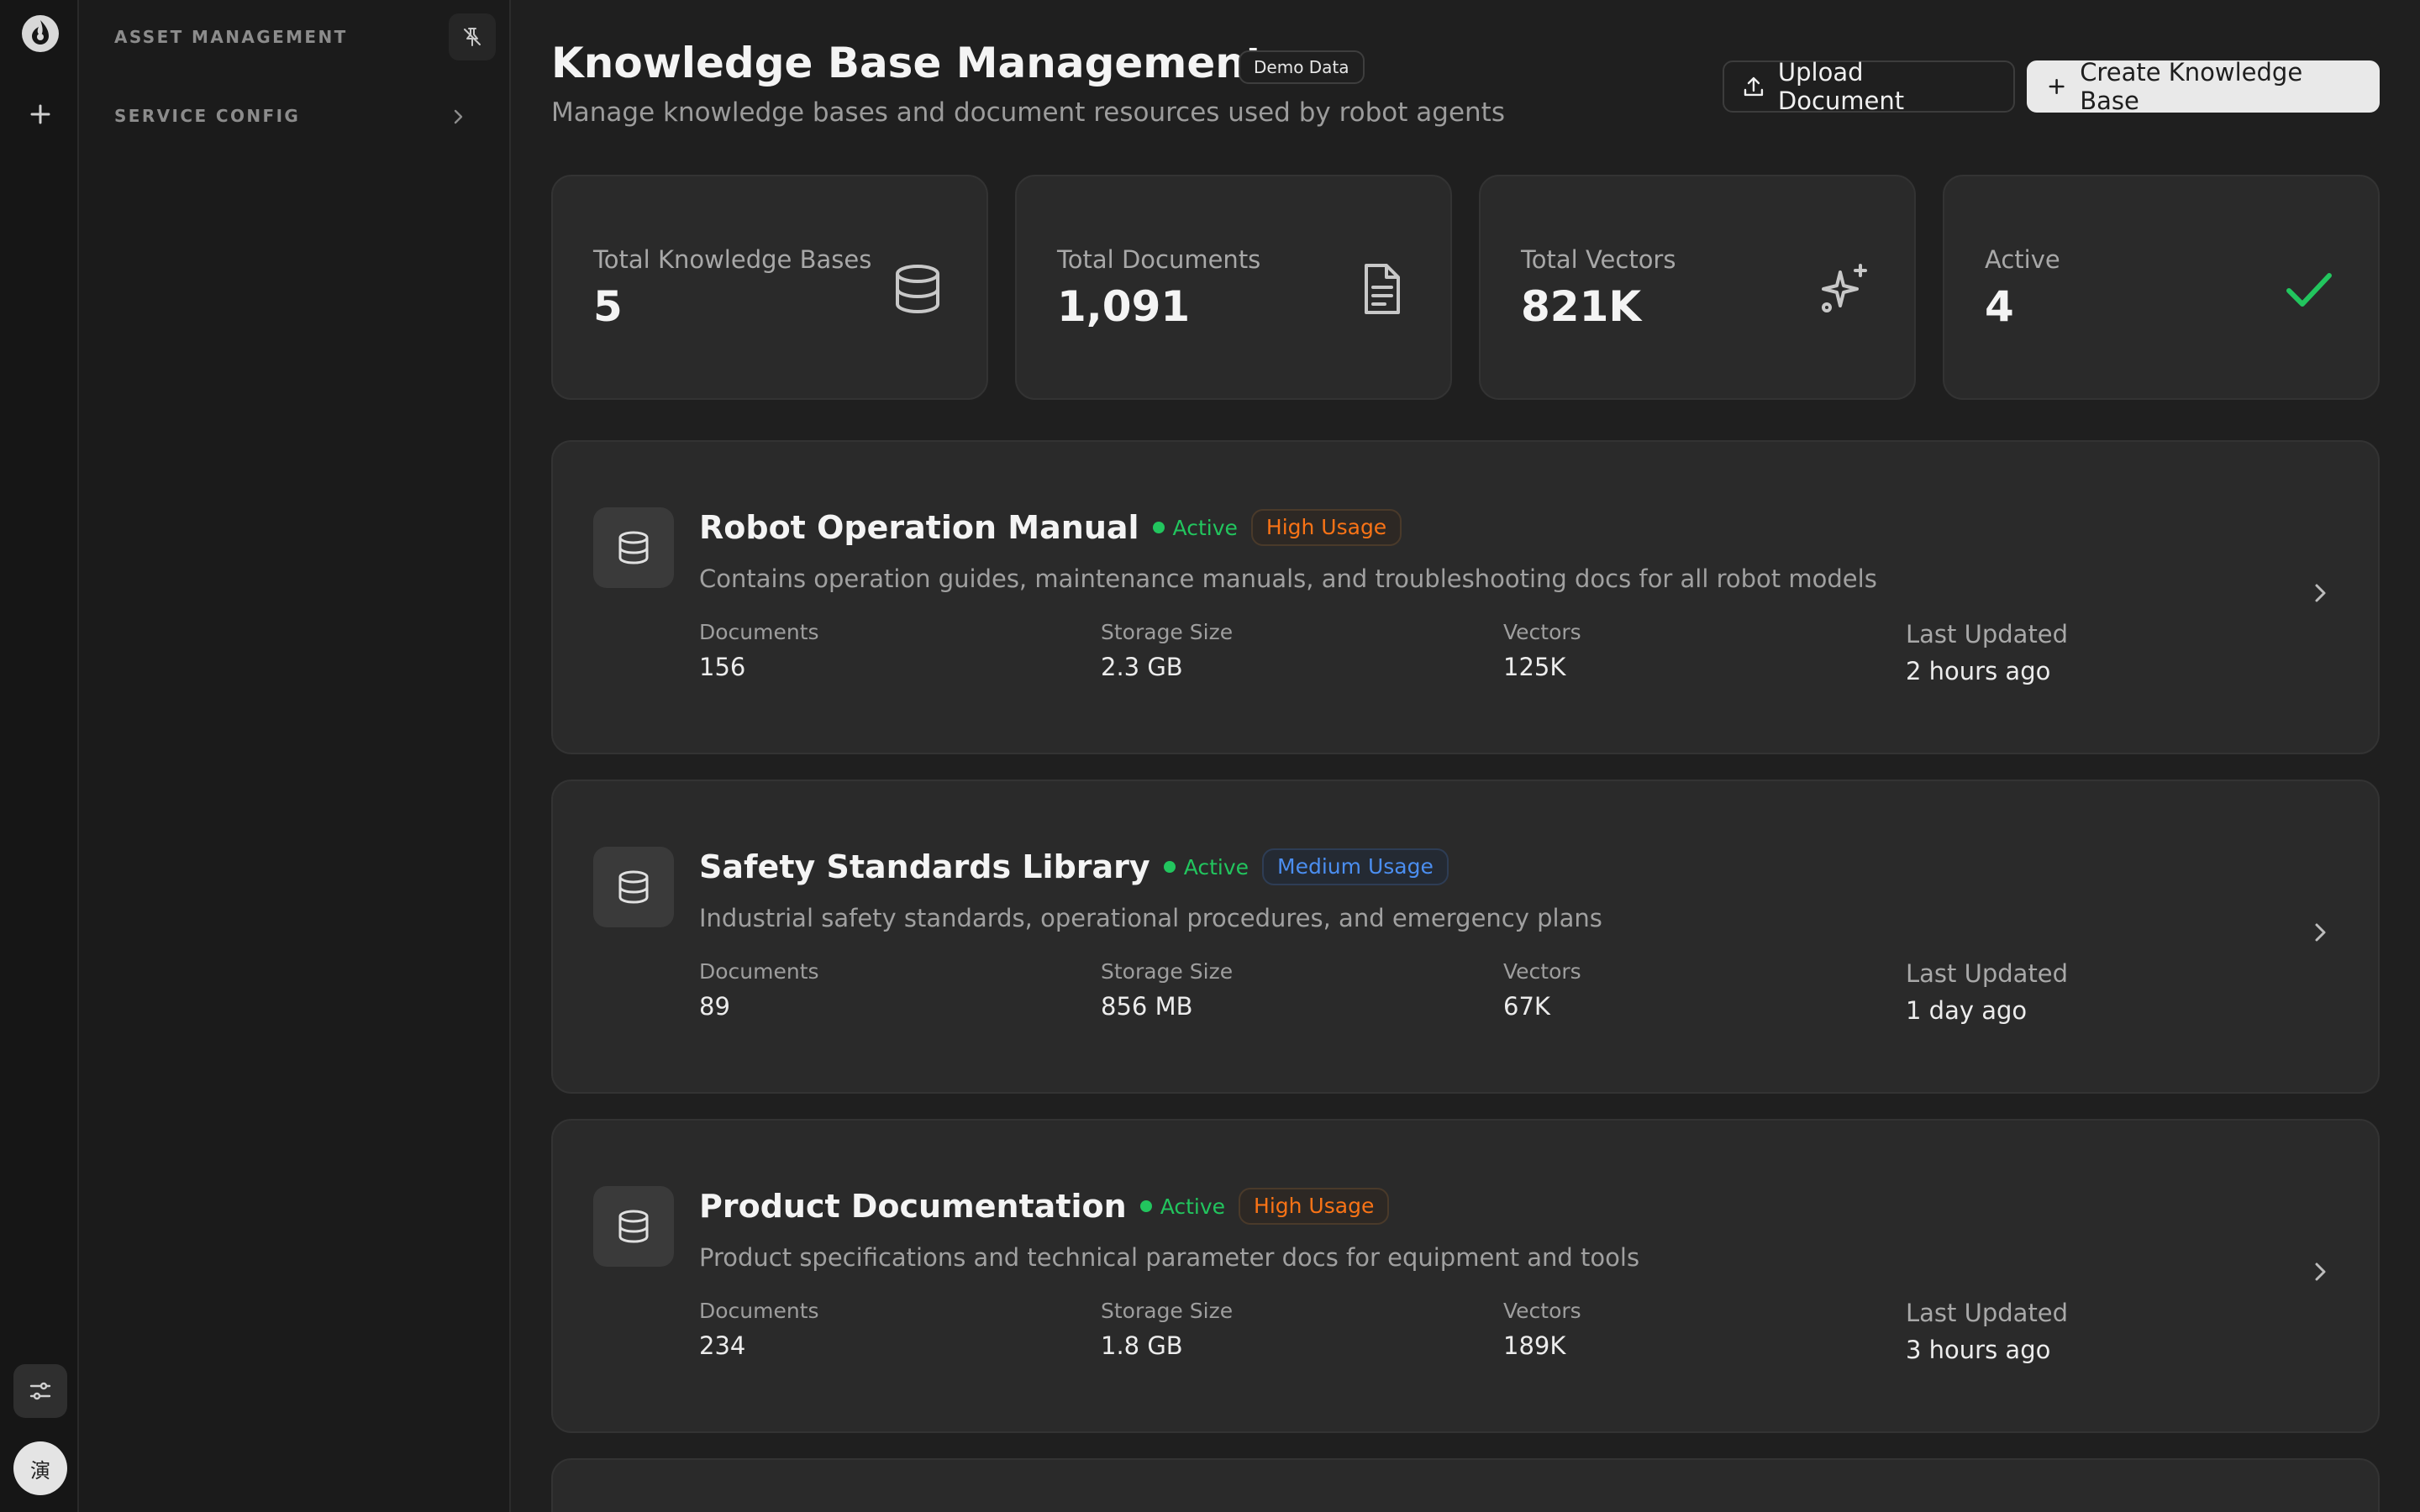 The image size is (2420, 1512). I want to click on app-logo-icon, so click(40, 33).